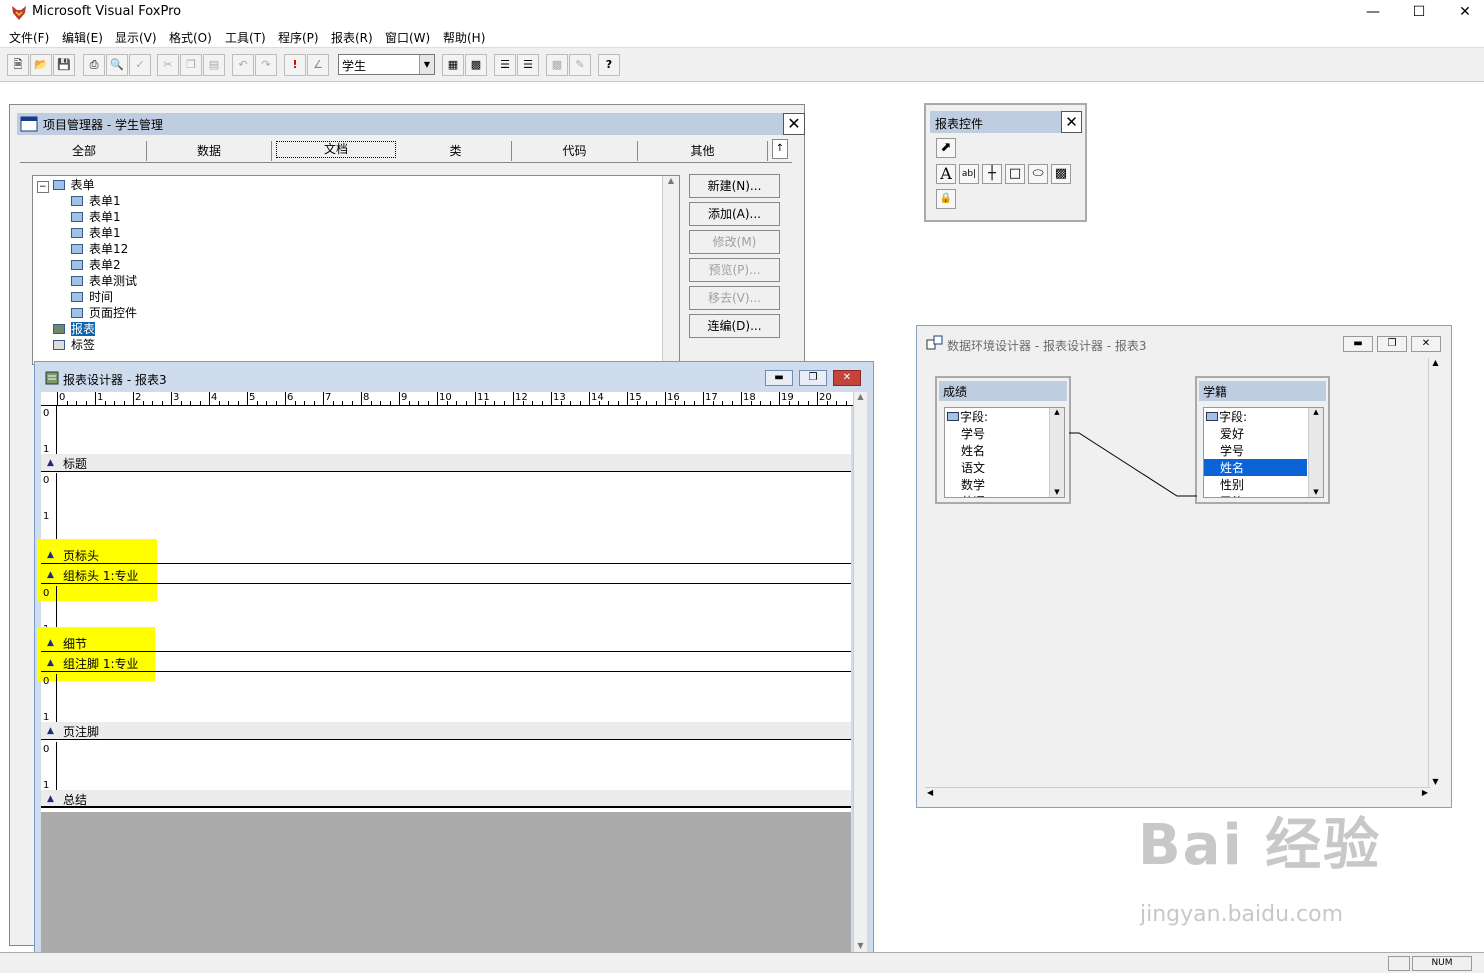 The width and height of the screenshot is (1484, 973). What do you see at coordinates (446, 643) in the screenshot?
I see `band-detail: ▲ 细节` at bounding box center [446, 643].